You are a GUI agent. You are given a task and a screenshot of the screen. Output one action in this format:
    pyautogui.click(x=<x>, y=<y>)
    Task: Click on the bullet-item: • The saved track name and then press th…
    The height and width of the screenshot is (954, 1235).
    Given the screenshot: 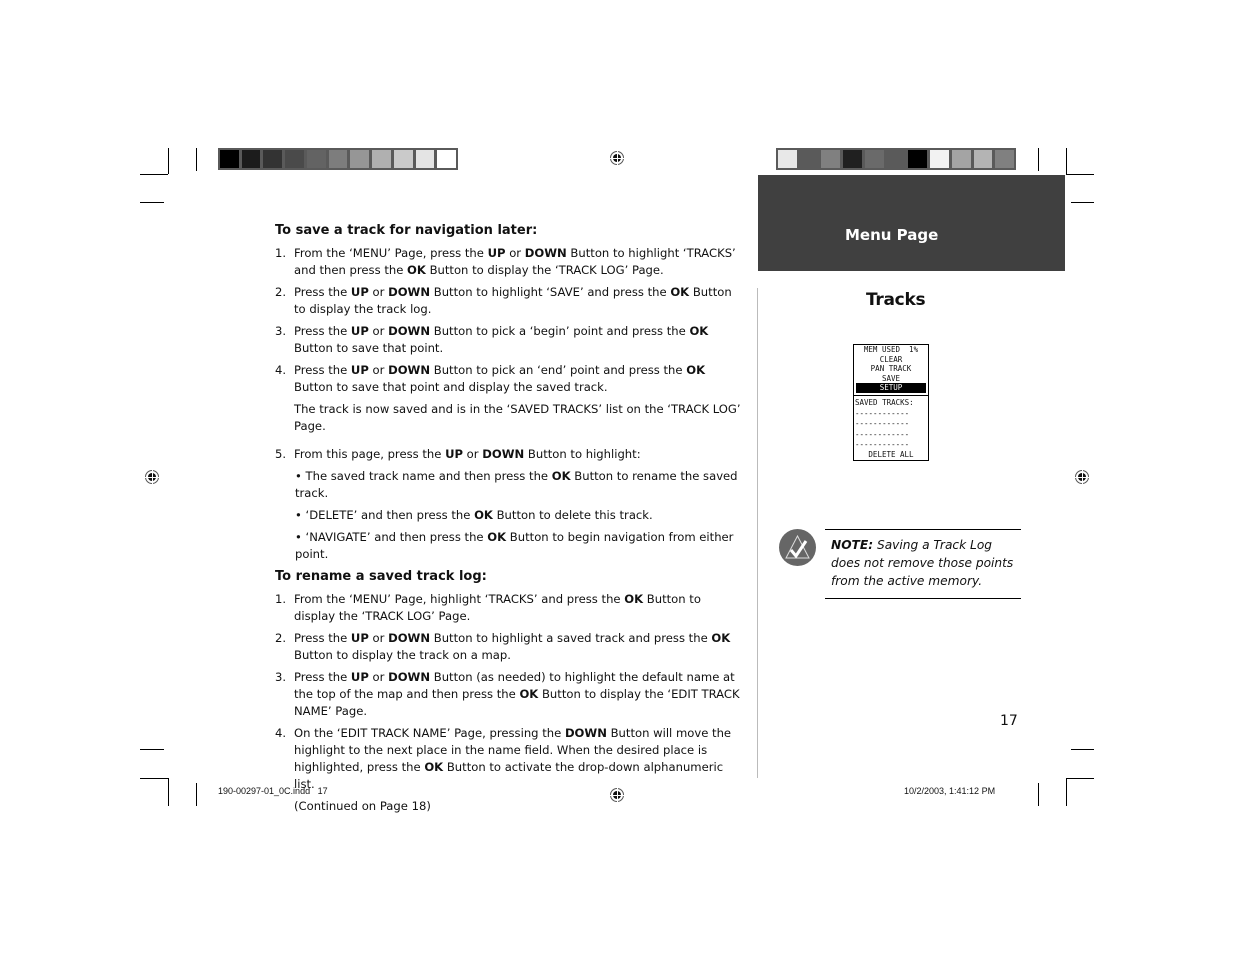 What is the action you would take?
    pyautogui.click(x=516, y=484)
    